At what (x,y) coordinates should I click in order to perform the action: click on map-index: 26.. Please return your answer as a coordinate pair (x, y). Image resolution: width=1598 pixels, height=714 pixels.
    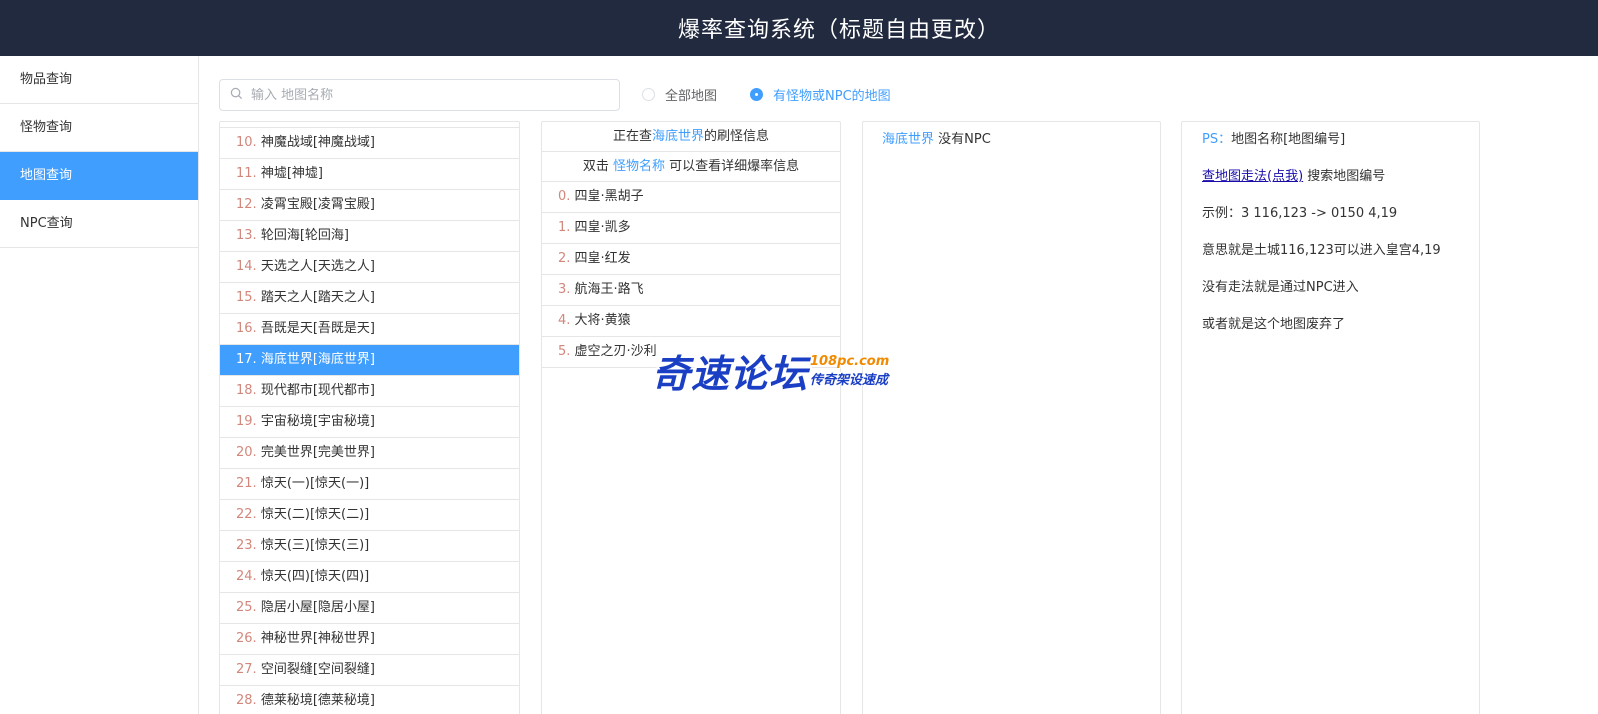
    Looking at the image, I should click on (246, 638).